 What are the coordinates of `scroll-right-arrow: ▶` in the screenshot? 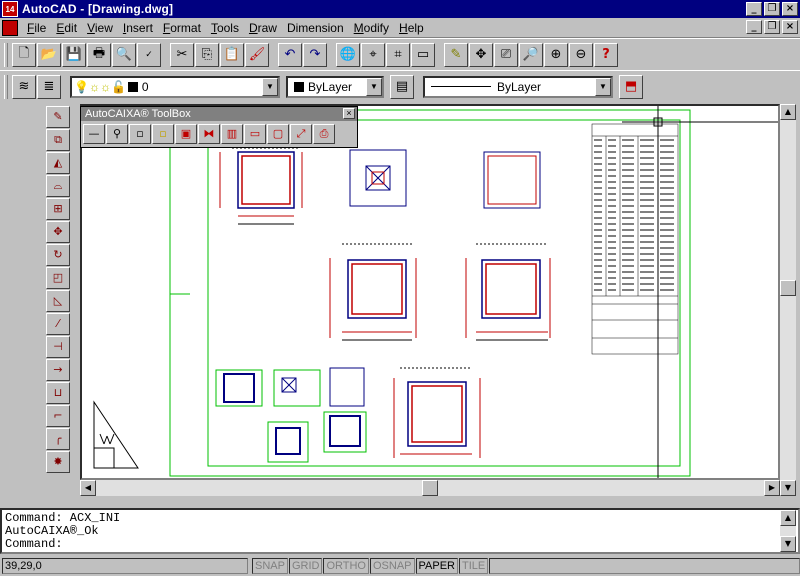 It's located at (772, 488).